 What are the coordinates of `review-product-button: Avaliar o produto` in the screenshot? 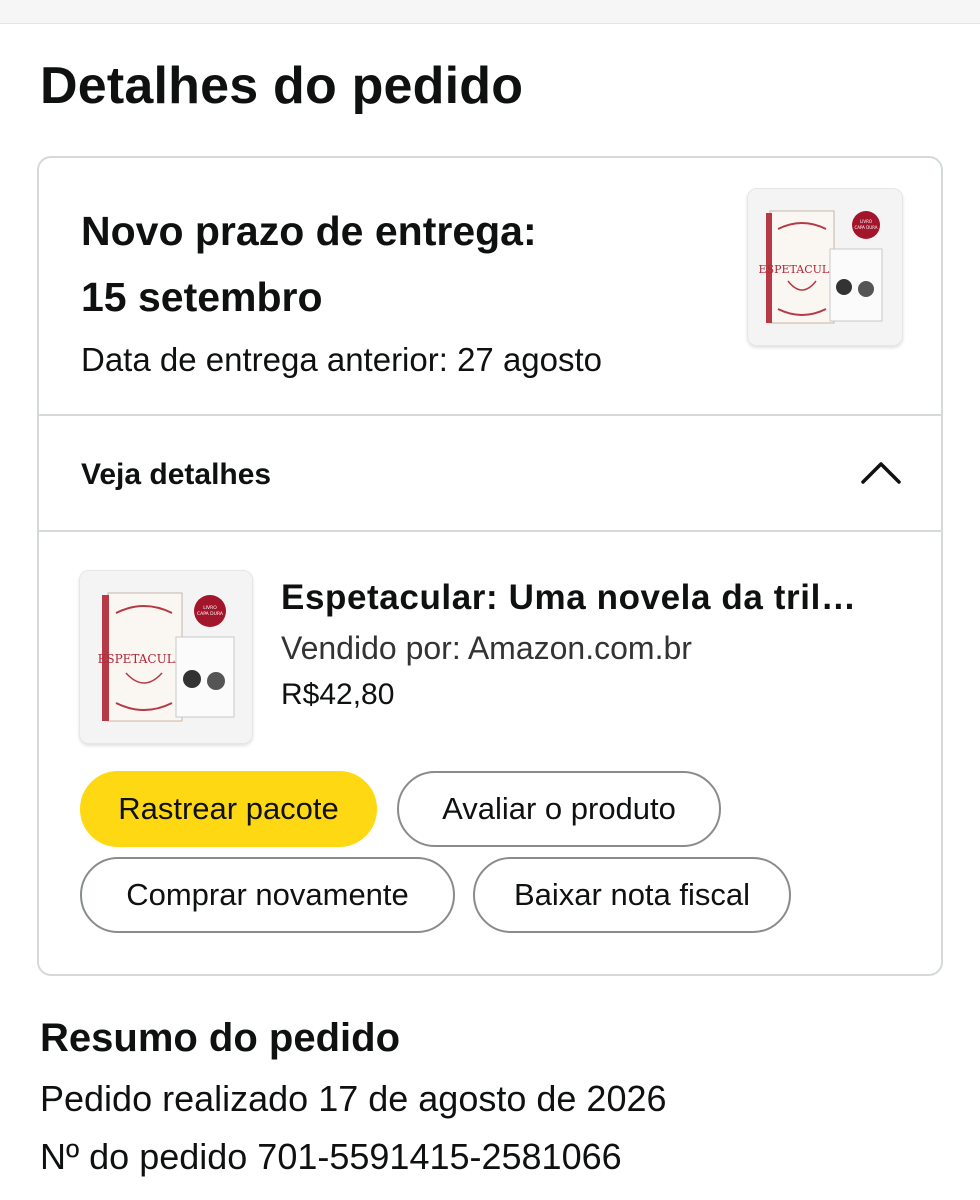 It's located at (559, 809).